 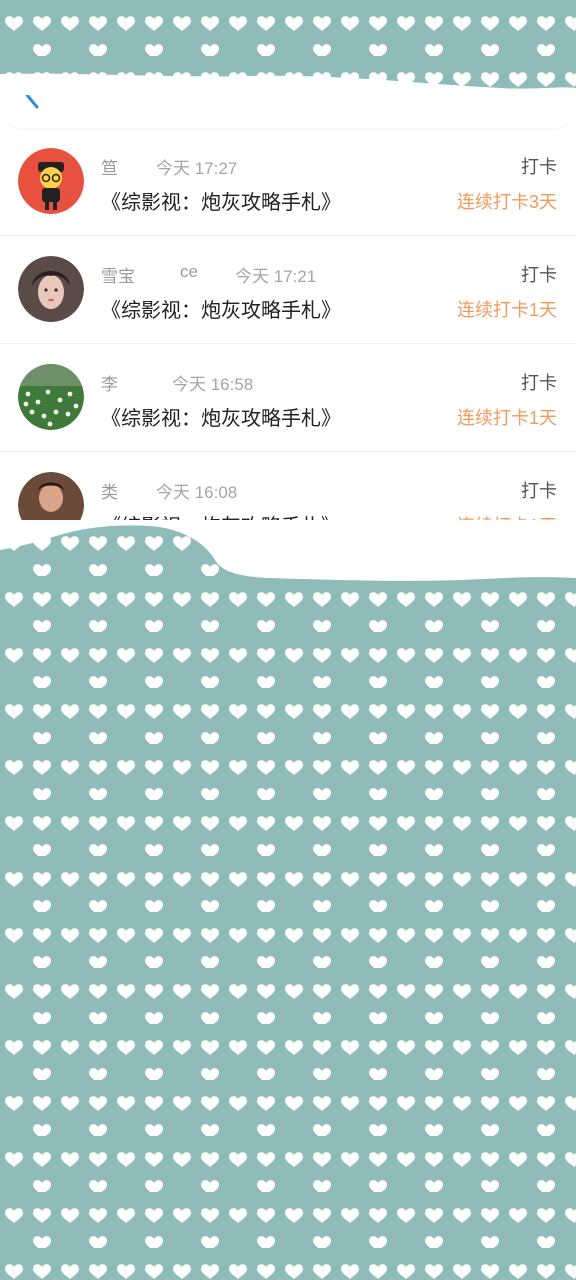 I want to click on torn-edge-bottom, so click(x=288, y=550).